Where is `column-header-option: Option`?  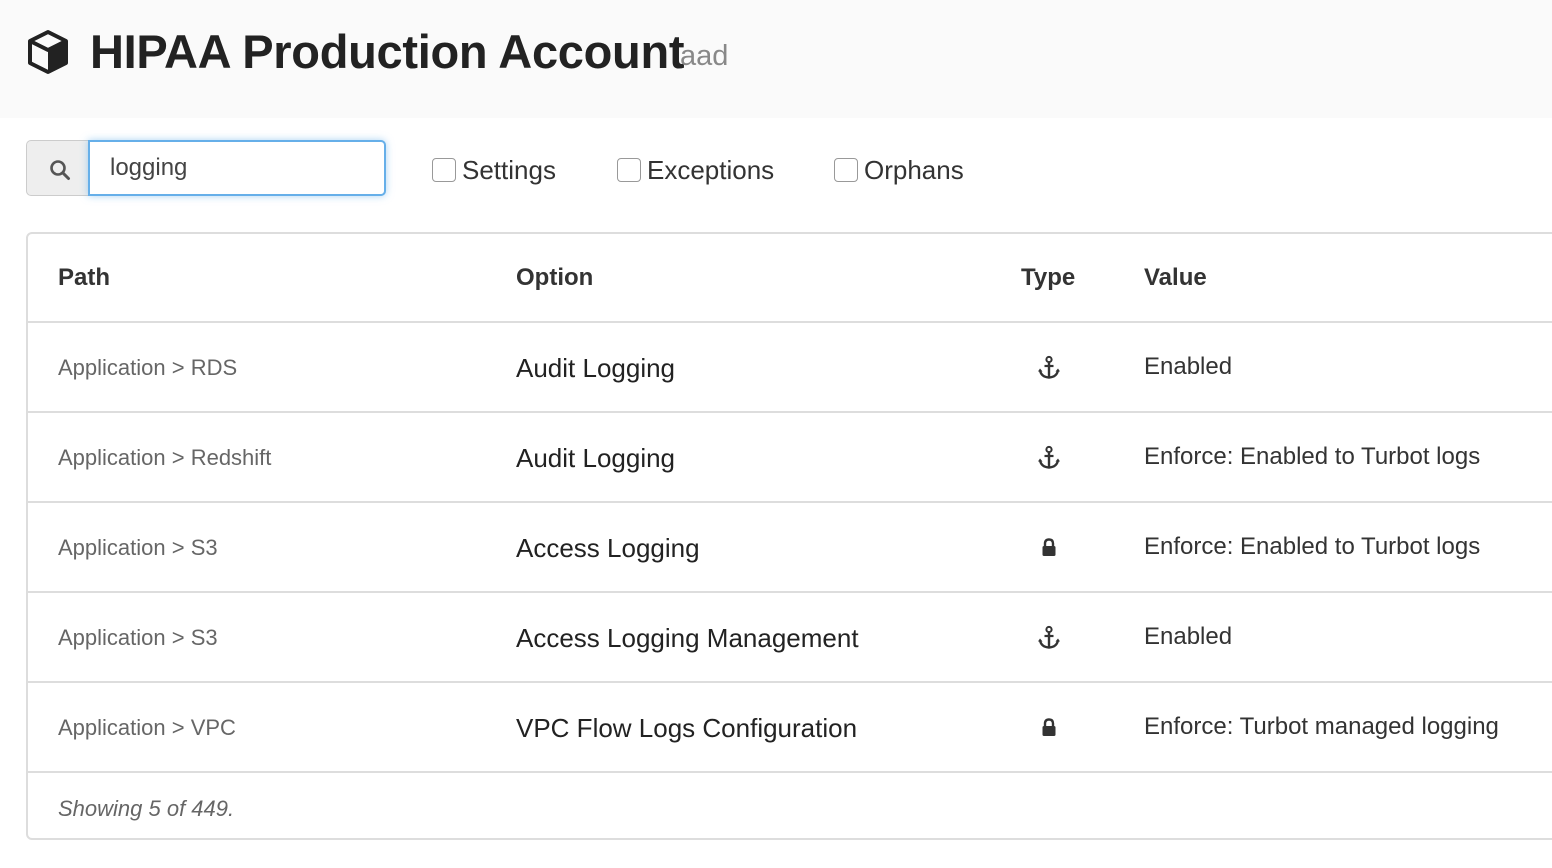
column-header-option: Option is located at coordinates (554, 278).